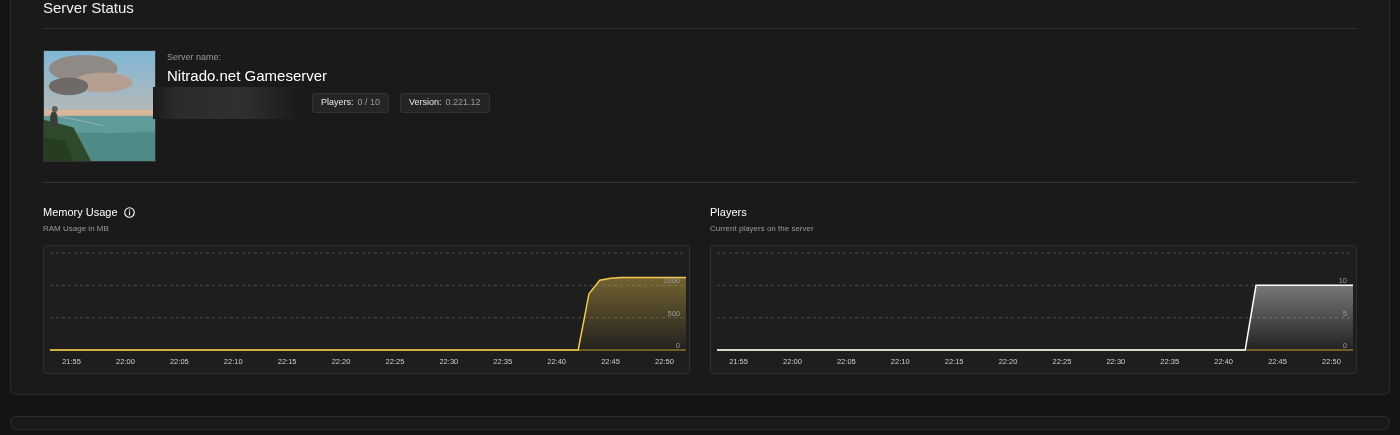 The height and width of the screenshot is (435, 1400). Describe the element at coordinates (195, 57) in the screenshot. I see `field-label: Server name:` at that location.